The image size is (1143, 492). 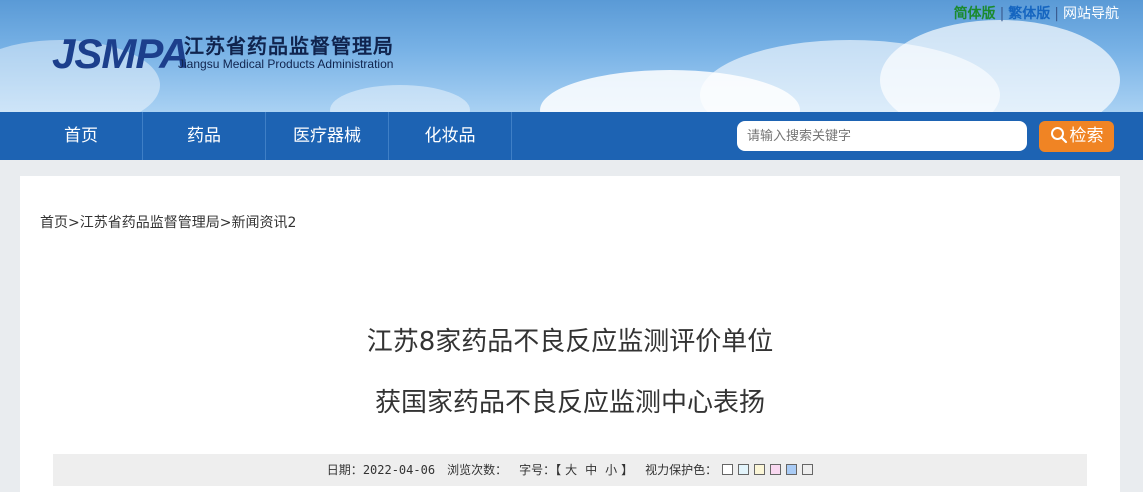 I want to click on article-date: 2022-04-06, so click(x=399, y=470).